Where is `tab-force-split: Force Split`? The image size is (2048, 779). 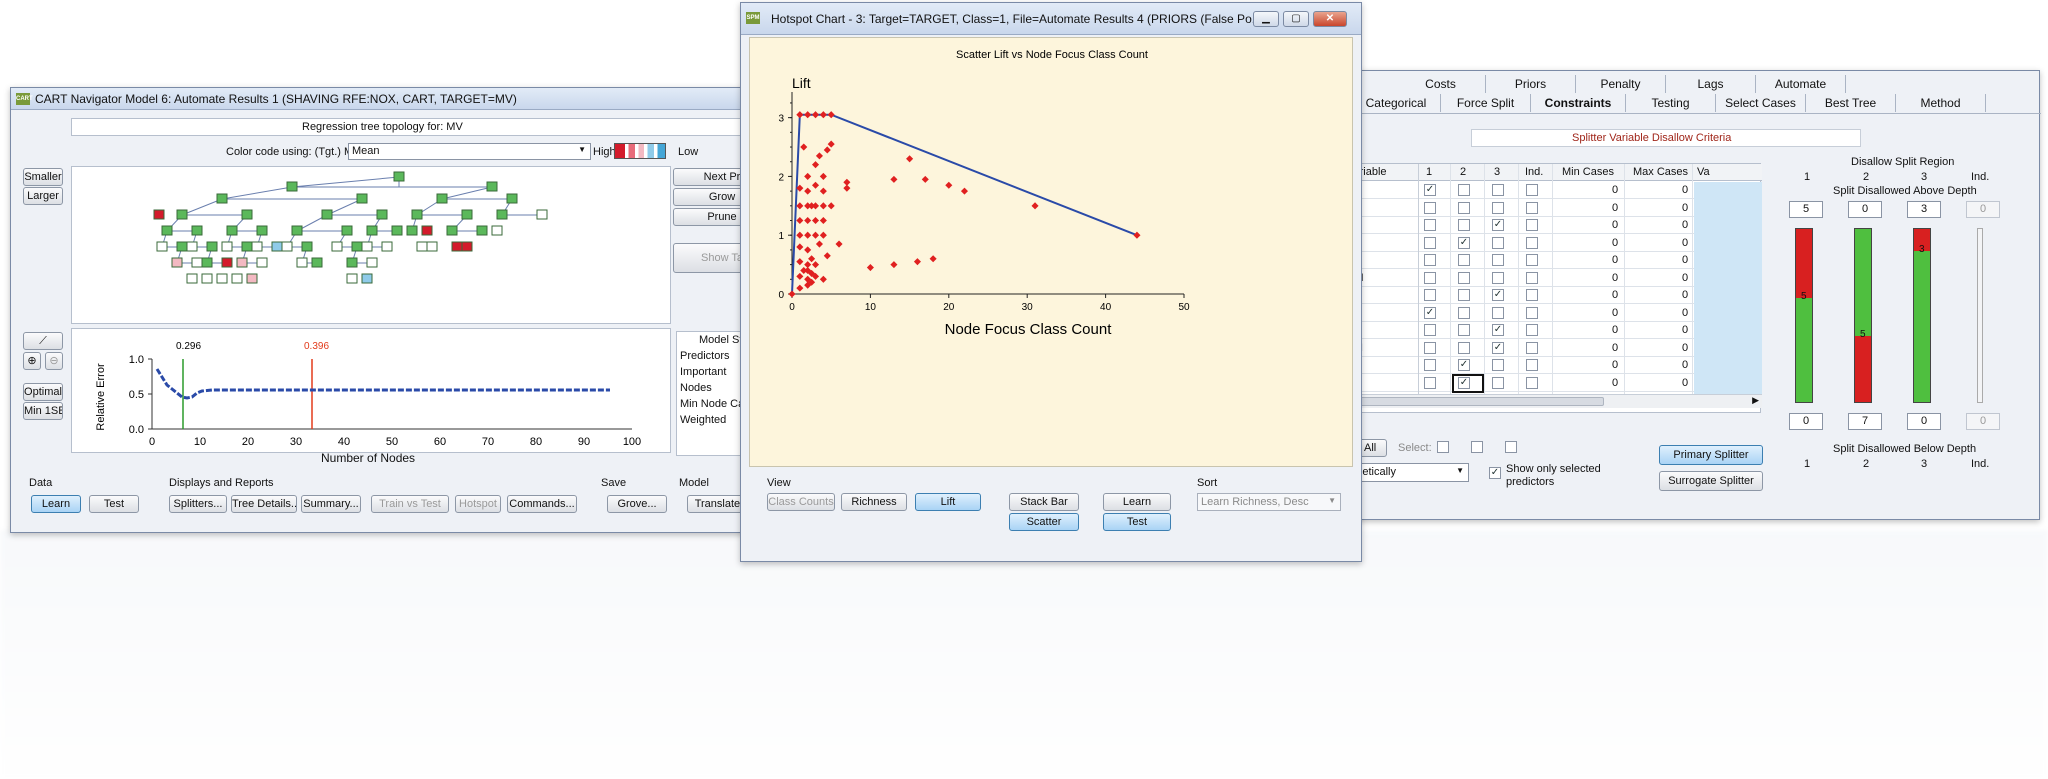
tab-force-split: Force Split is located at coordinates (1486, 103).